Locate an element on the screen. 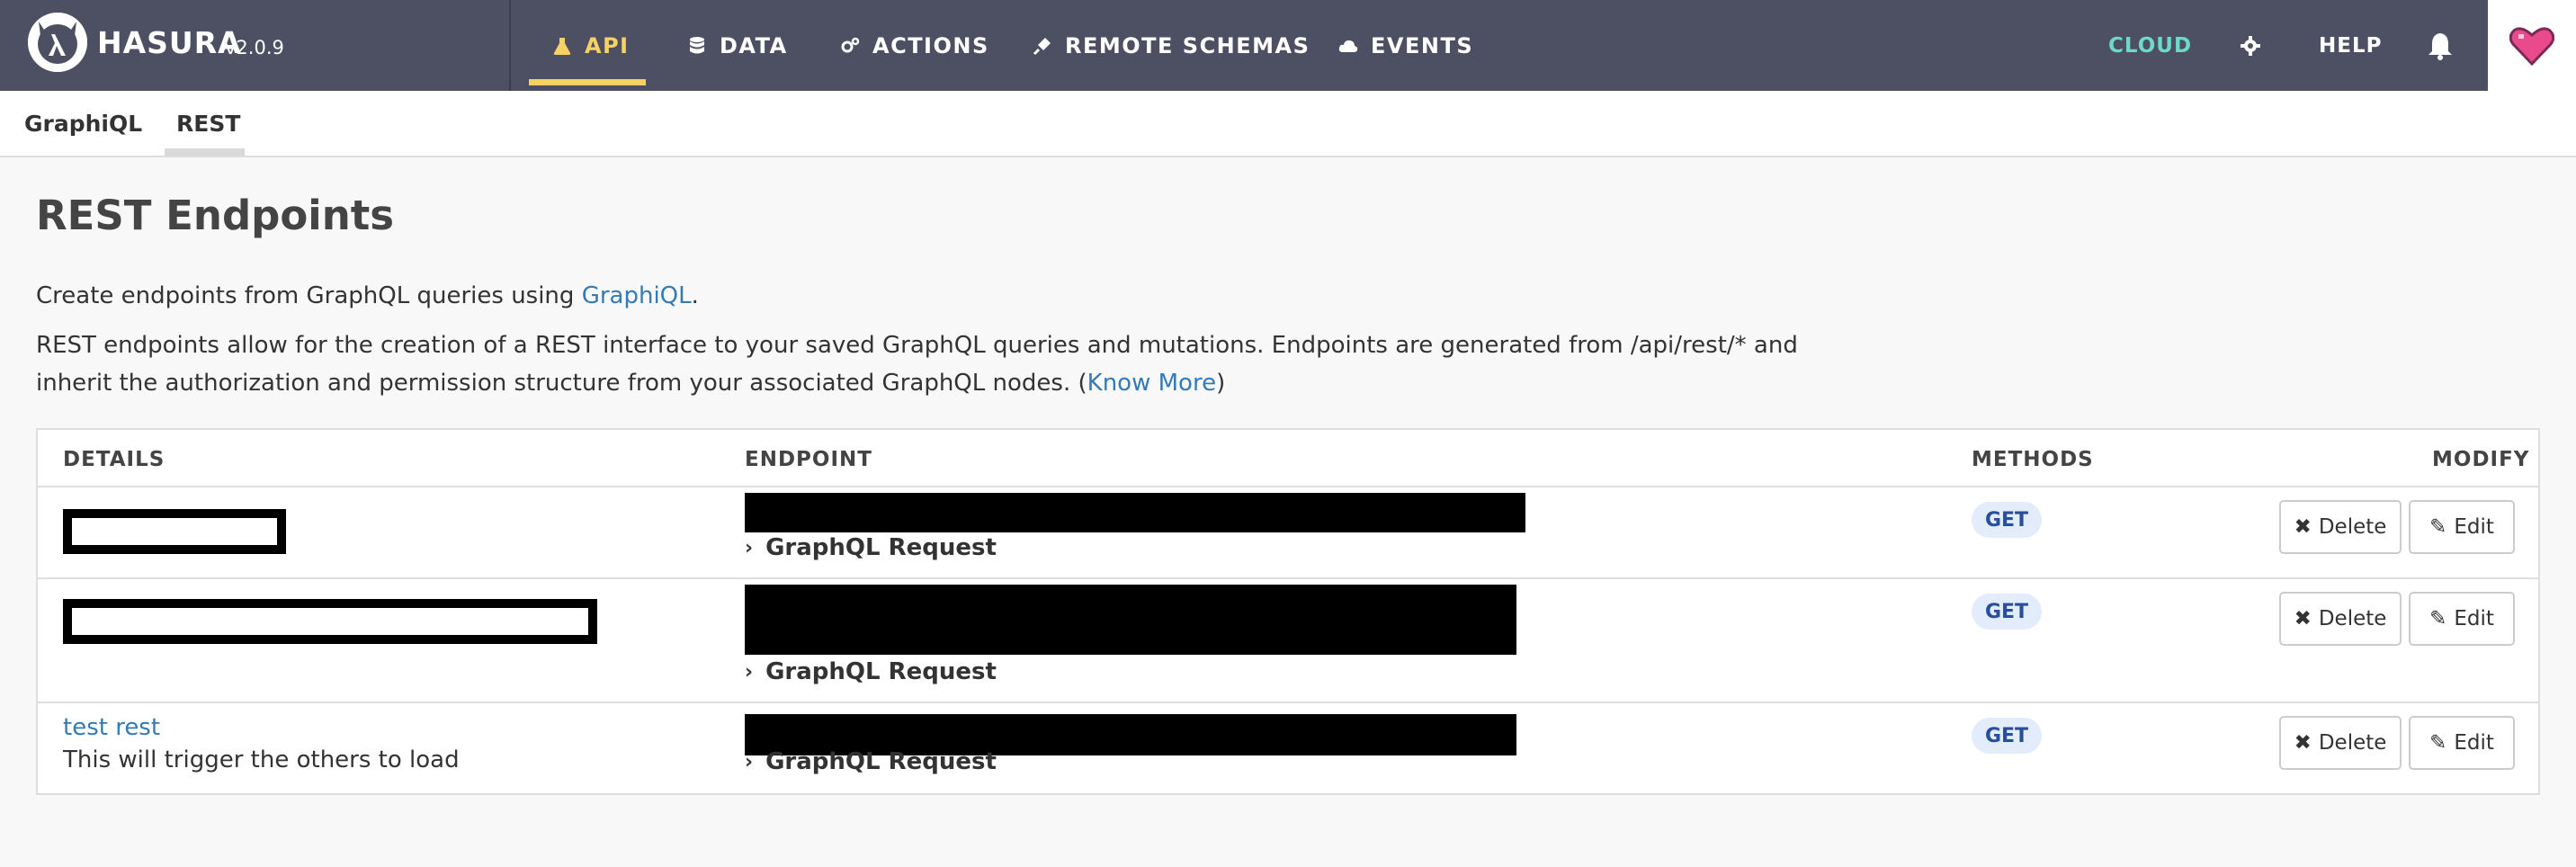  endpoint-name-link: test rest is located at coordinates (111, 728).